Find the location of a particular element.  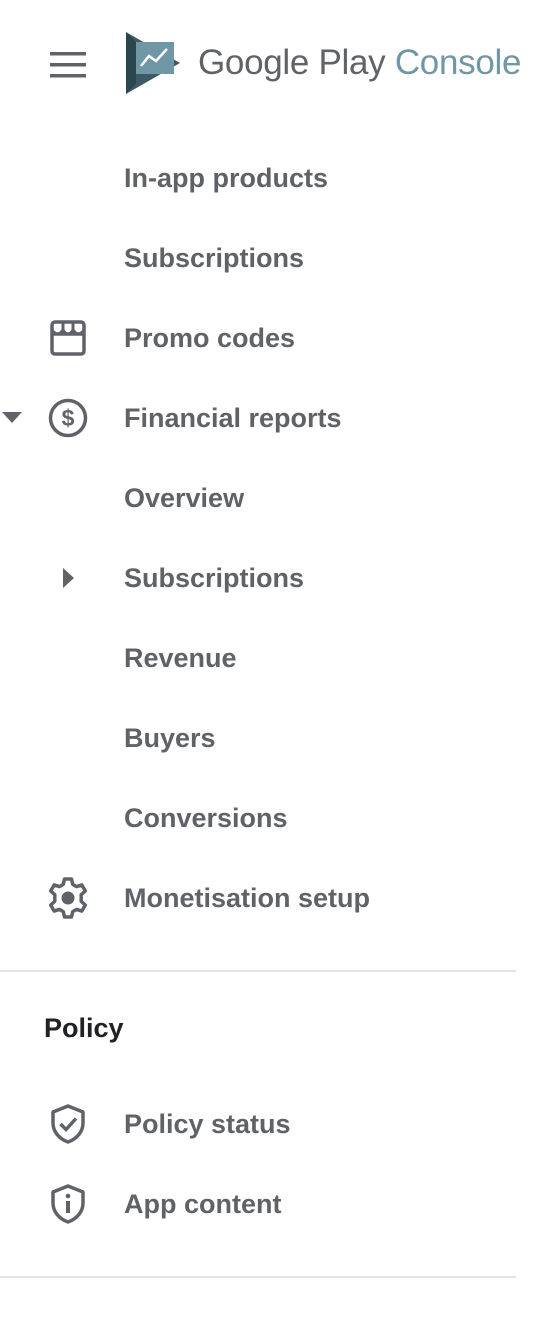

sidebar-item-label: Buyers is located at coordinates (170, 738).